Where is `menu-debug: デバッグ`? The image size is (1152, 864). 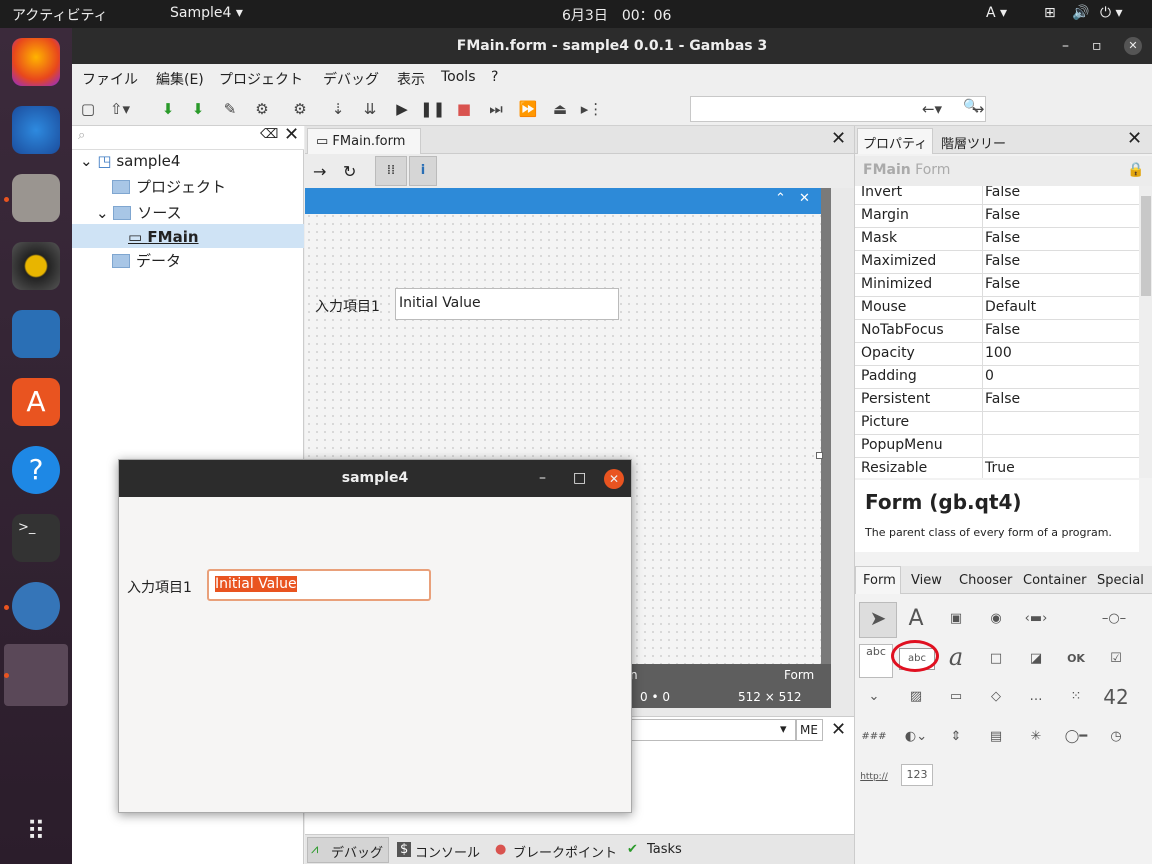
menu-debug: デバッグ is located at coordinates (351, 79).